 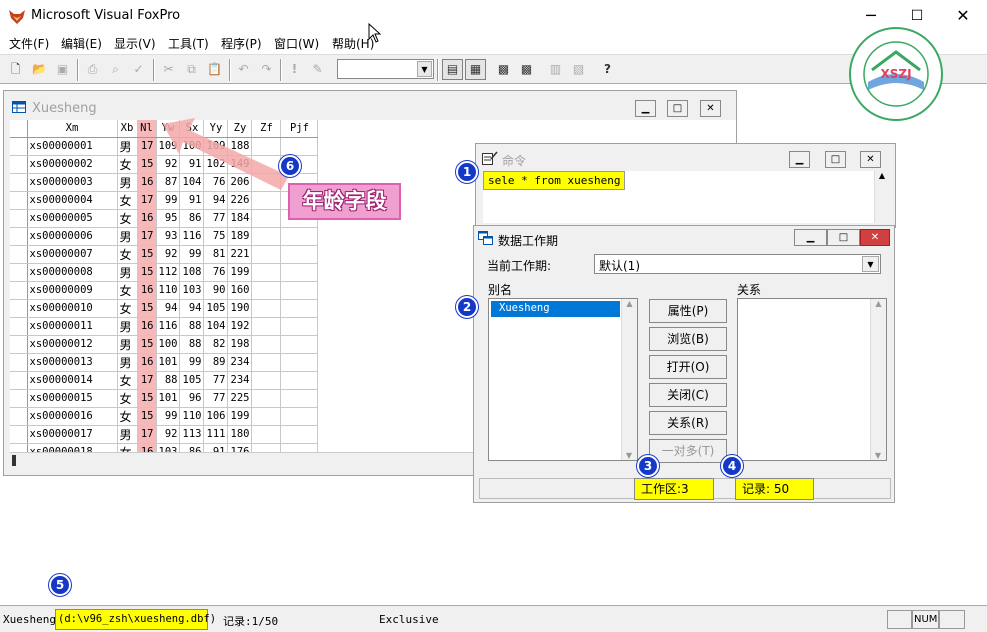 I want to click on cell-yw: 93, so click(x=168, y=236).